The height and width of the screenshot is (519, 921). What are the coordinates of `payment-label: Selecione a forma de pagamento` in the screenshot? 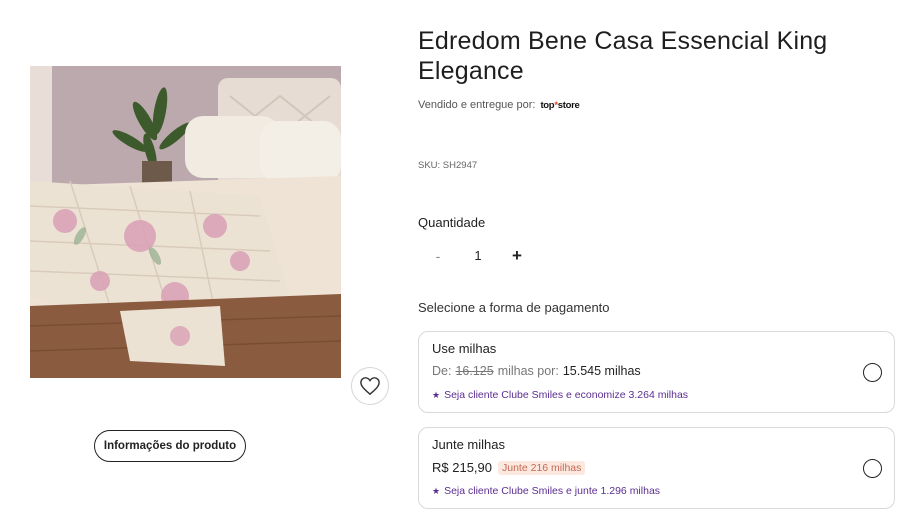 It's located at (514, 307).